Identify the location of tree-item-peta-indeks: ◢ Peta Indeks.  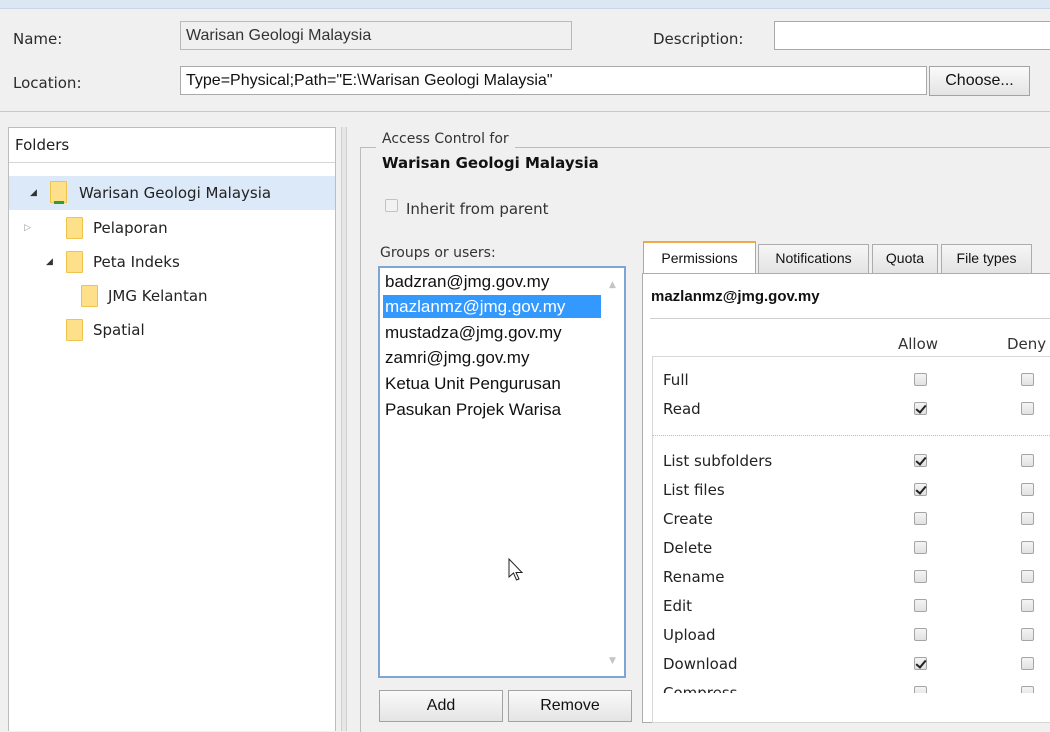
(172, 262).